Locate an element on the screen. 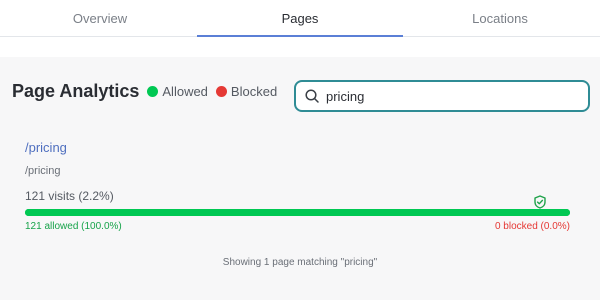 The height and width of the screenshot is (300, 600). blocked-dot-icon is located at coordinates (221, 91).